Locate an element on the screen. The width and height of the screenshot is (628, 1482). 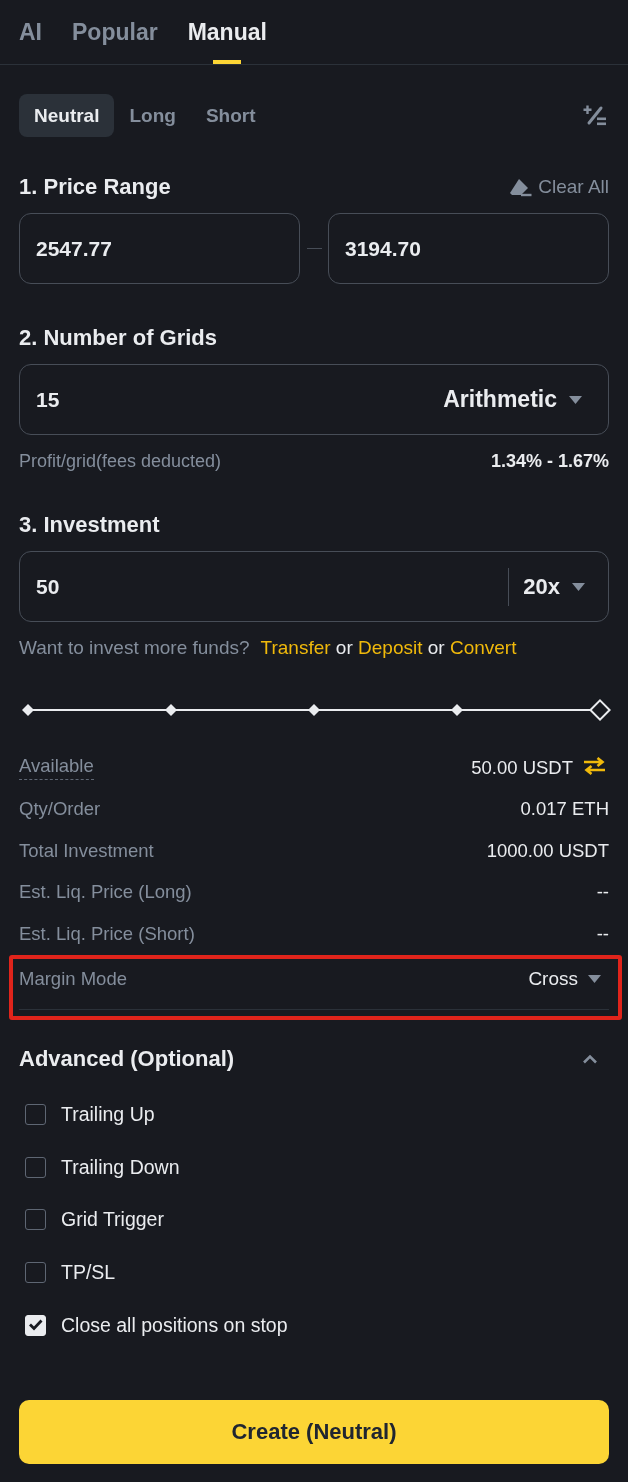
tab: Popular is located at coordinates (115, 32).